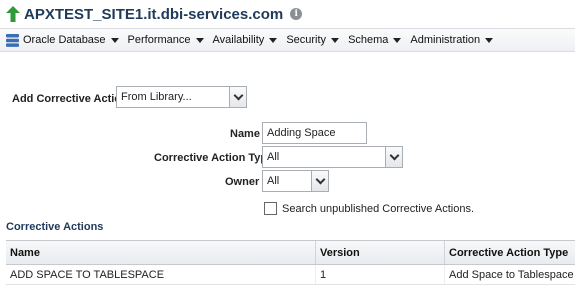  I want to click on menu-availability: Availability, so click(245, 40).